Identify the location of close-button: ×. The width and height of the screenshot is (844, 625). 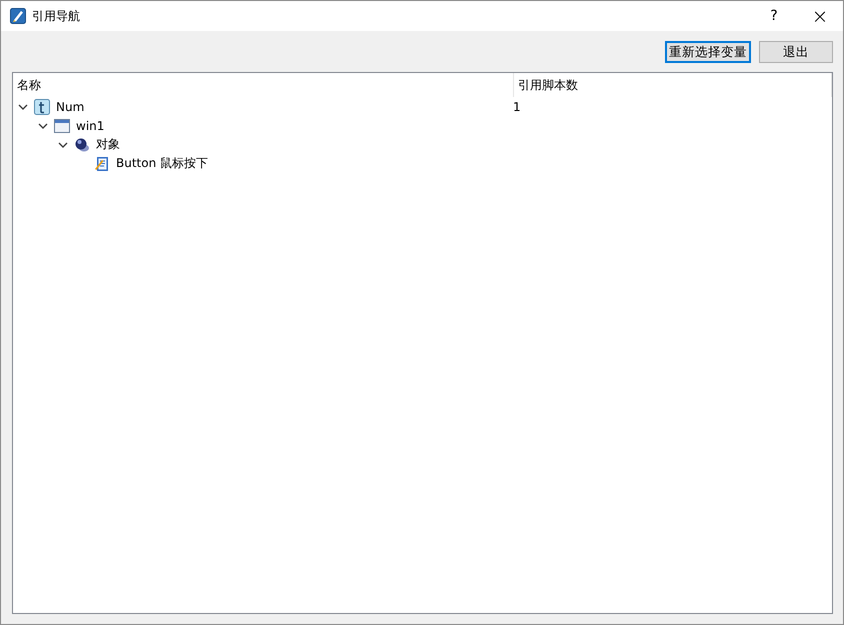
(820, 16).